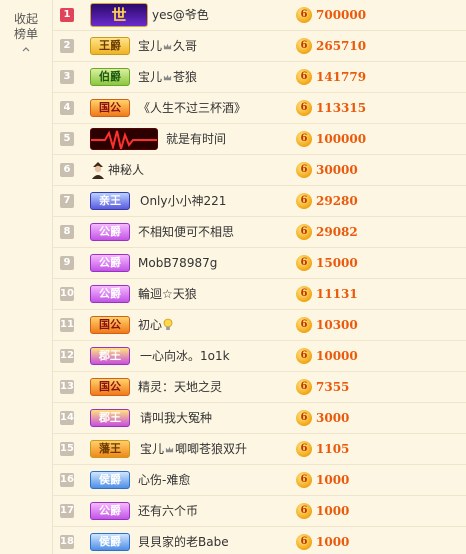 This screenshot has height=554, width=466. I want to click on leaderboard-row: 13 国公 精灵：天地之灵 6 7355, so click(259, 387).